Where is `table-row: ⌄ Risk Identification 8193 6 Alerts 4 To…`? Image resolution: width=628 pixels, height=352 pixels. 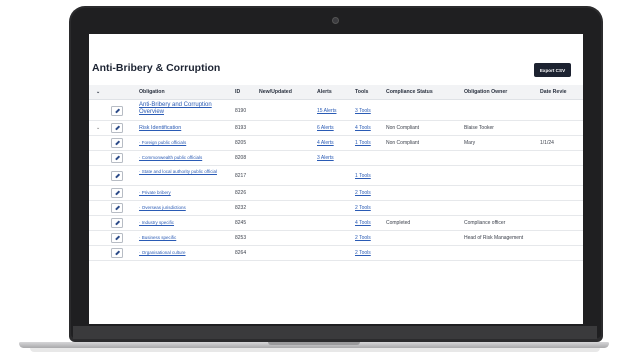 table-row: ⌄ Risk Identification 8193 6 Alerts 4 To… is located at coordinates (336, 128).